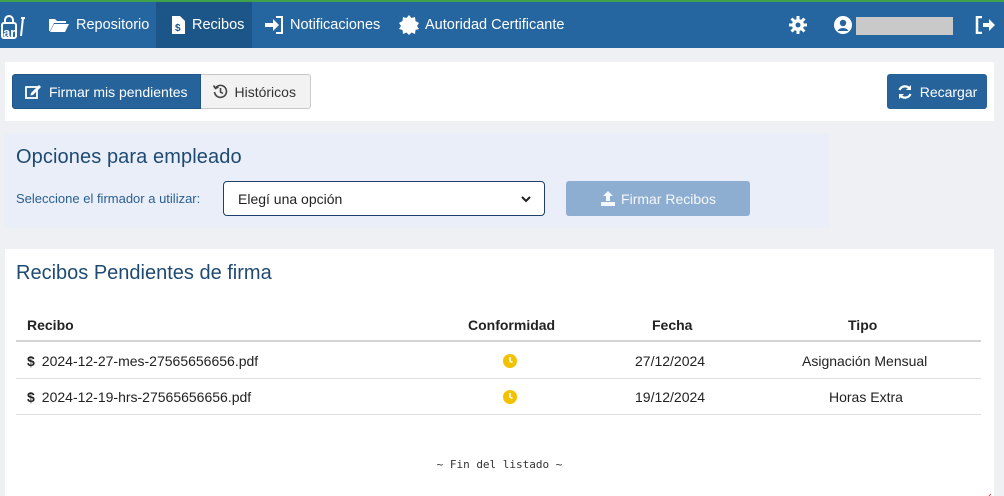 This screenshot has width=1004, height=496. What do you see at coordinates (843, 25) in the screenshot?
I see `user-circle-icon` at bounding box center [843, 25].